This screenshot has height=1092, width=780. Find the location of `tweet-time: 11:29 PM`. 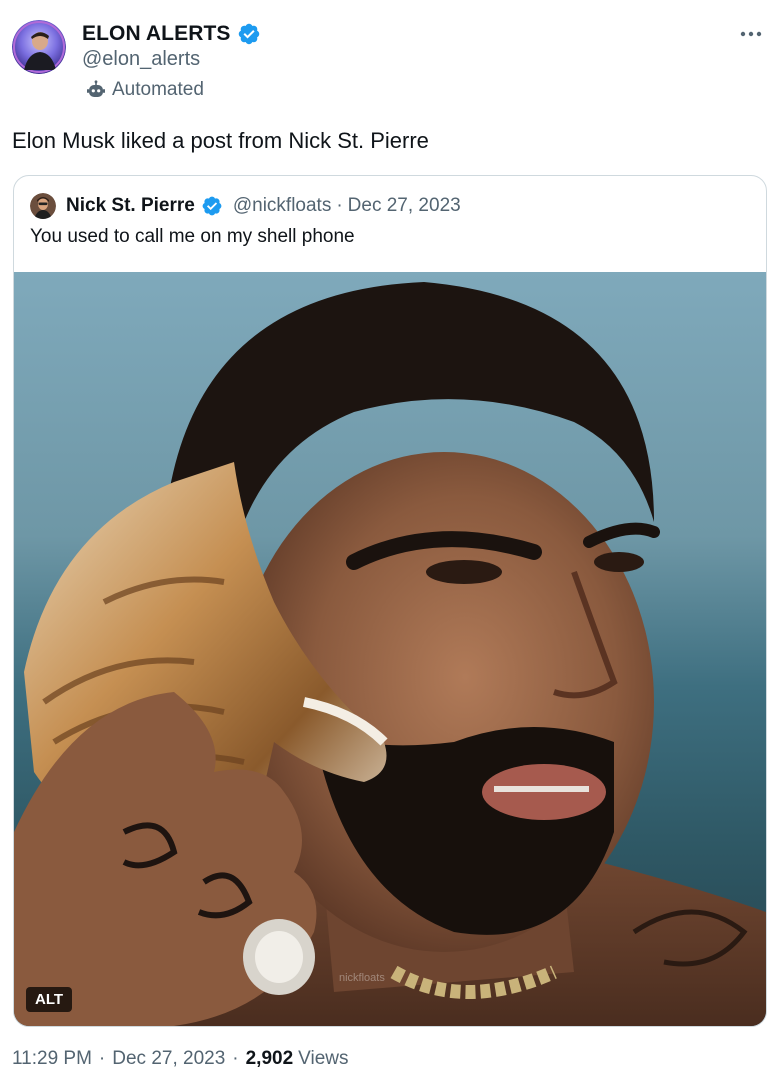

tweet-time: 11:29 PM is located at coordinates (52, 1059).